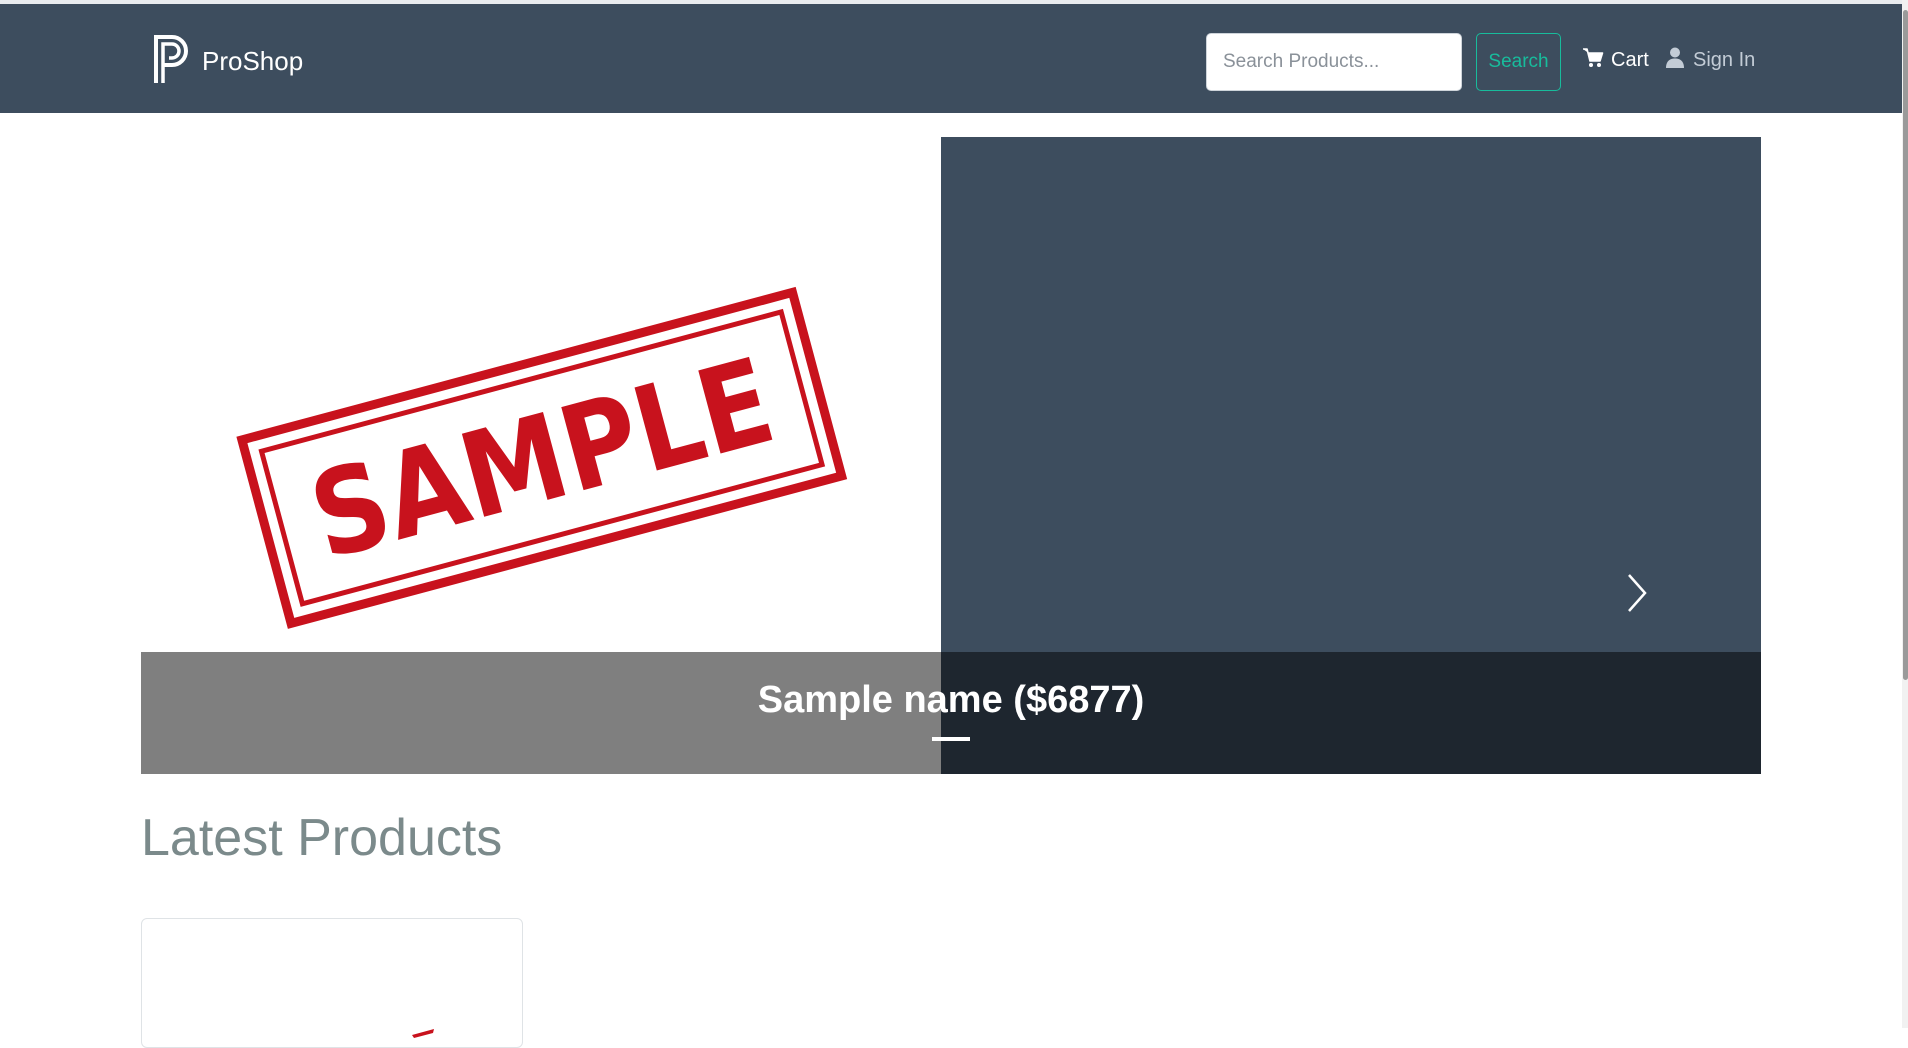 This screenshot has height=1048, width=1908. What do you see at coordinates (1905, 345) in the screenshot?
I see `scrollbar-thumb` at bounding box center [1905, 345].